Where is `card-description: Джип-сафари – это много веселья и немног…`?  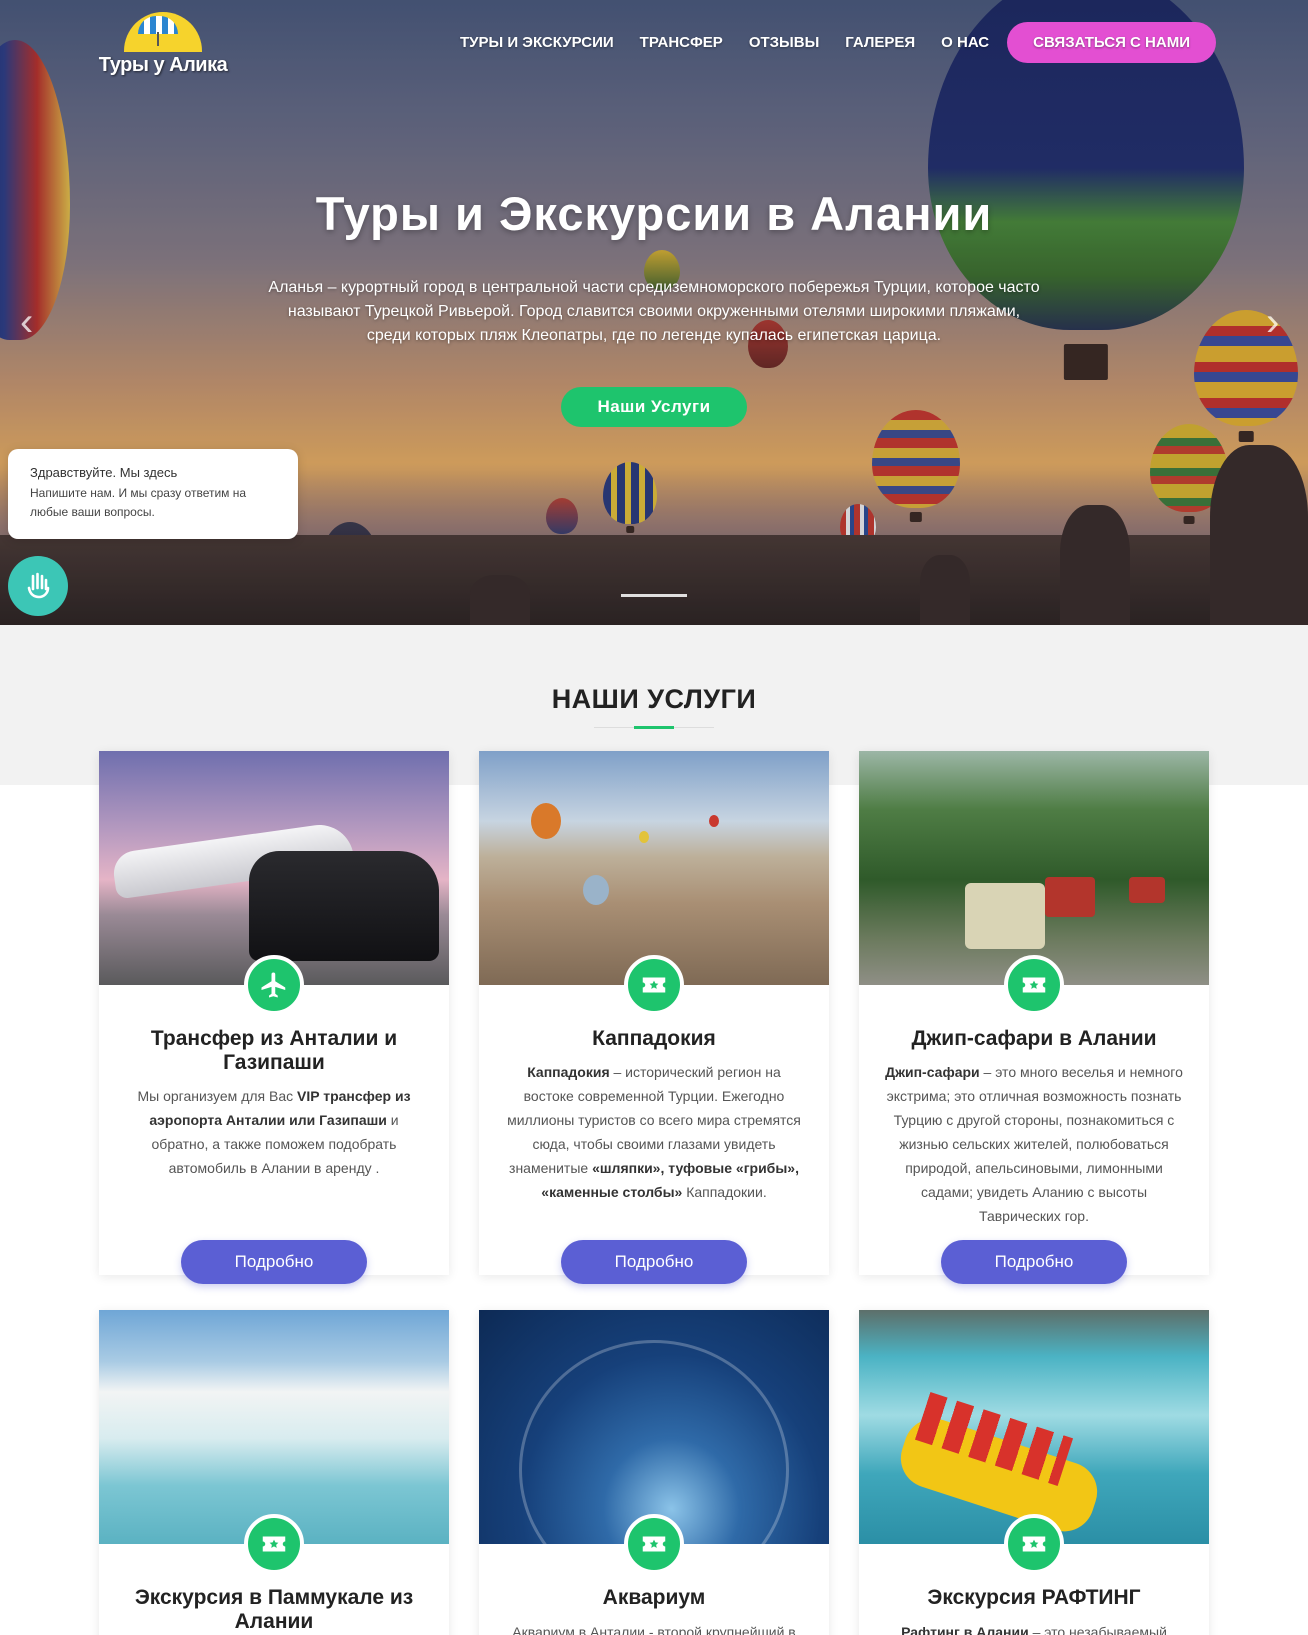 card-description: Джип-сафари – это много веселья и немног… is located at coordinates (1034, 1144).